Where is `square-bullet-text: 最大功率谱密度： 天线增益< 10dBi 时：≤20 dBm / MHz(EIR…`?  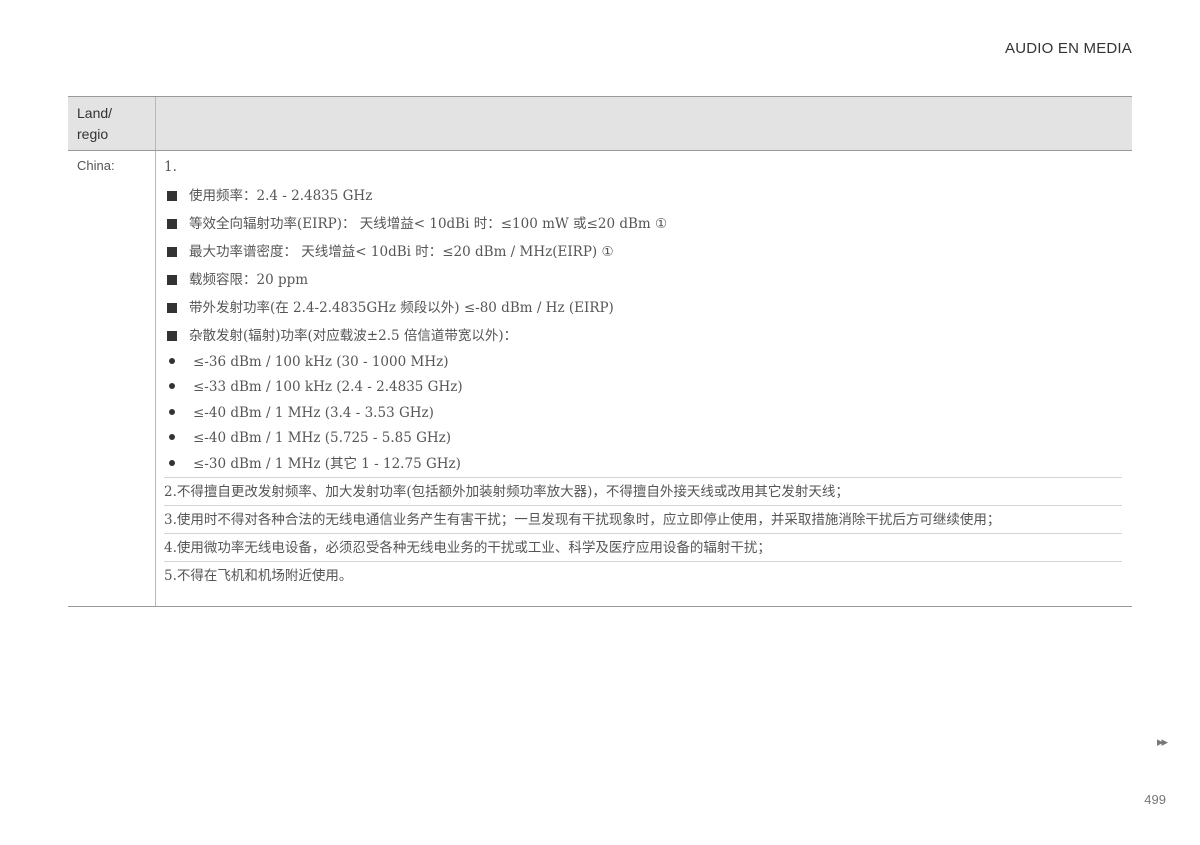 square-bullet-text: 最大功率谱密度： 天线增益< 10dBi 时：≤20 dBm / MHz(EIR… is located at coordinates (401, 252).